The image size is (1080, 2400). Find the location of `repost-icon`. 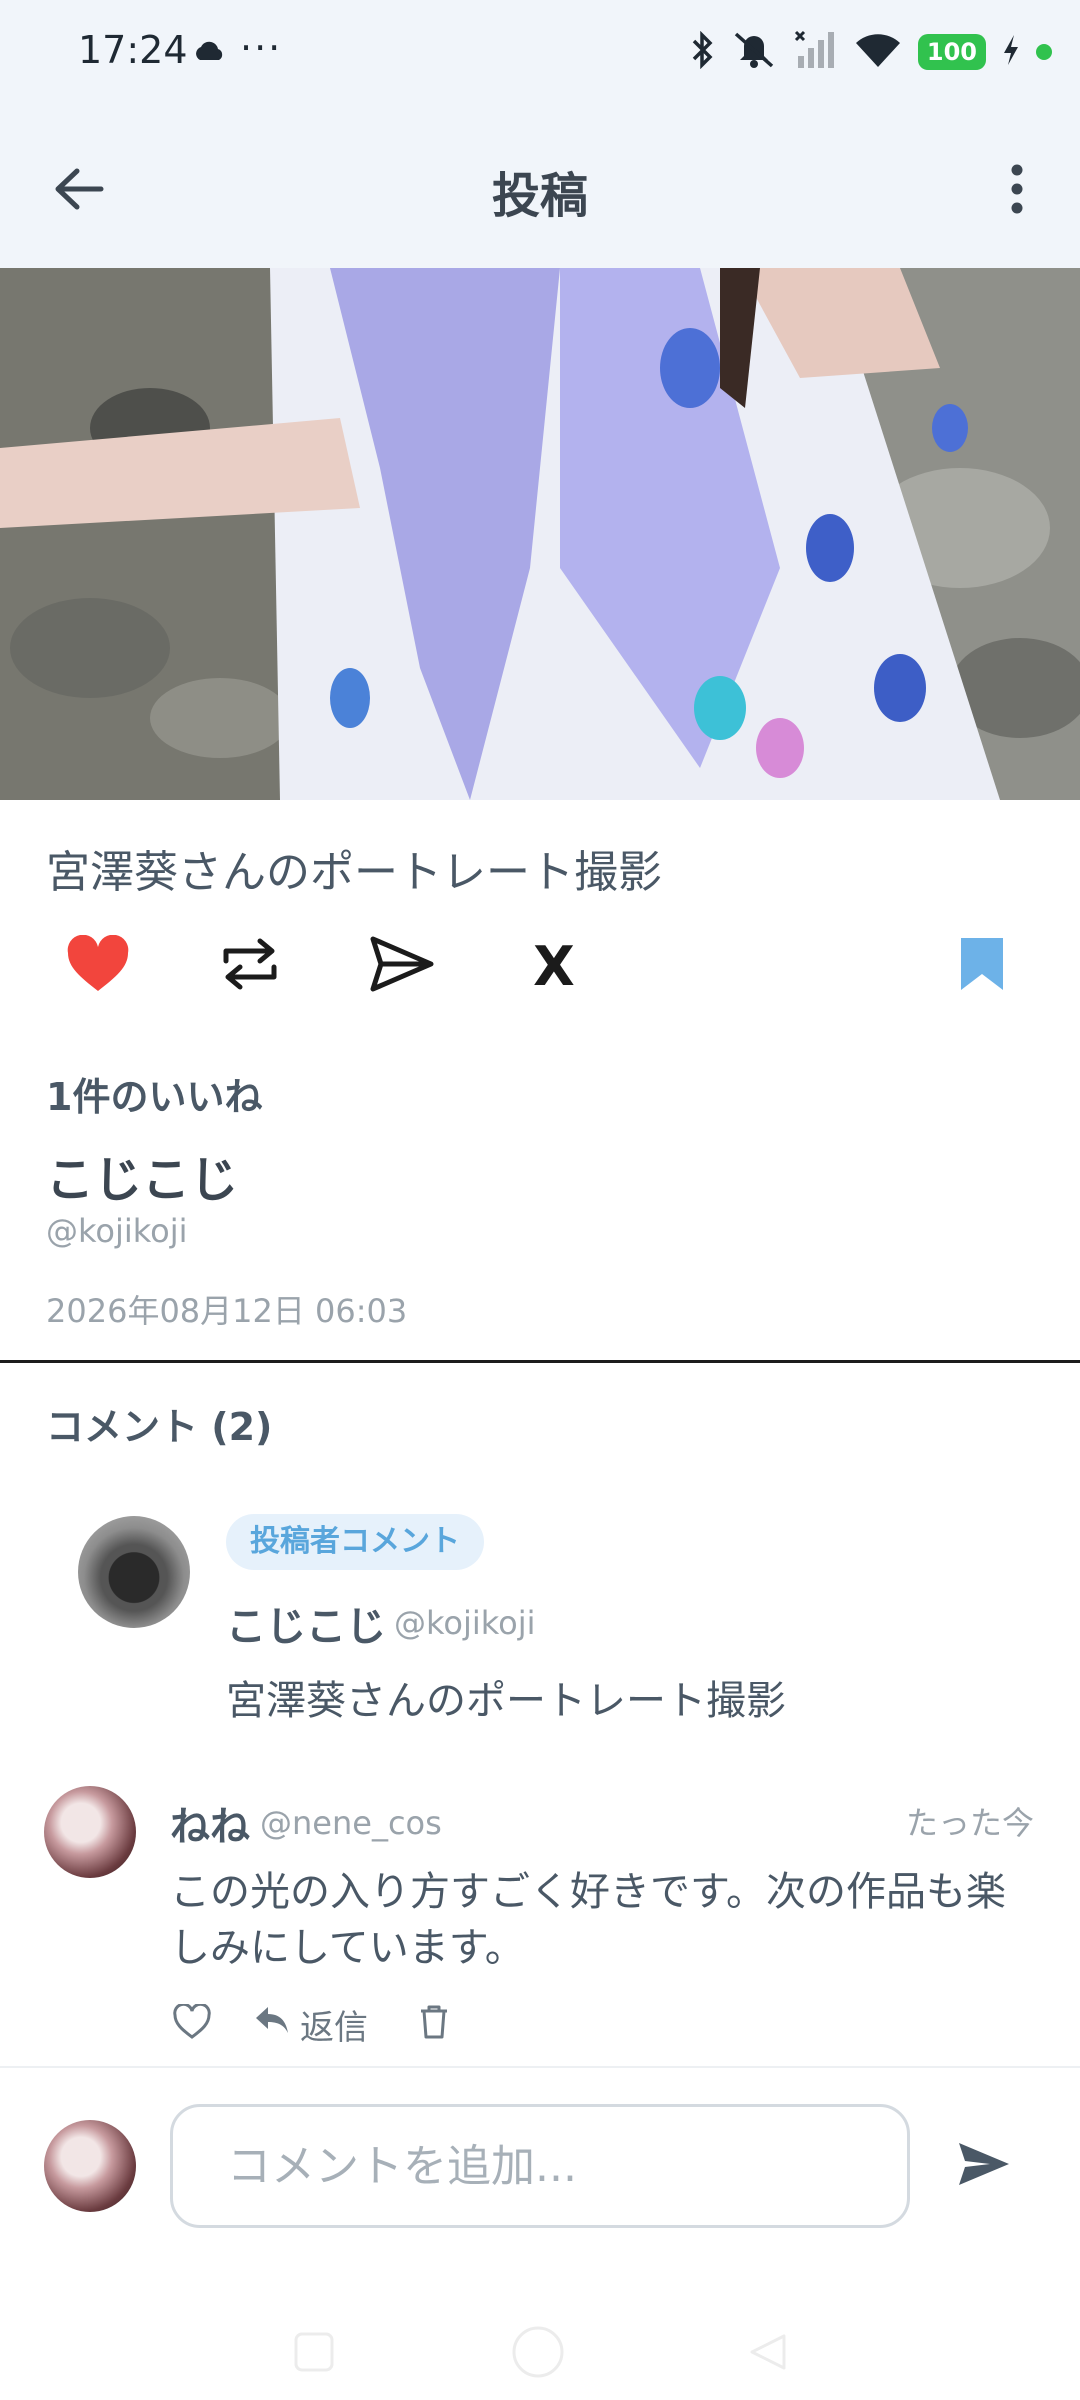

repost-icon is located at coordinates (250, 966).